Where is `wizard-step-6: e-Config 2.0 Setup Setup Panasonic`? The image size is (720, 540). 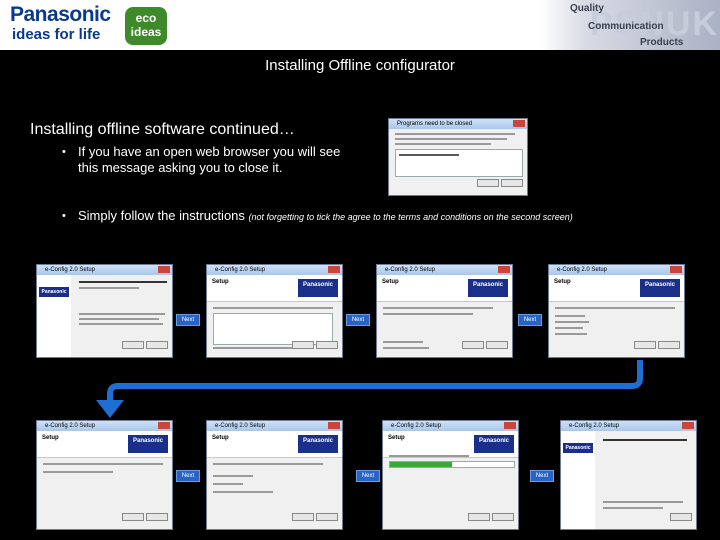
wizard-step-6: e-Config 2.0 Setup Setup Panasonic is located at coordinates (274, 475).